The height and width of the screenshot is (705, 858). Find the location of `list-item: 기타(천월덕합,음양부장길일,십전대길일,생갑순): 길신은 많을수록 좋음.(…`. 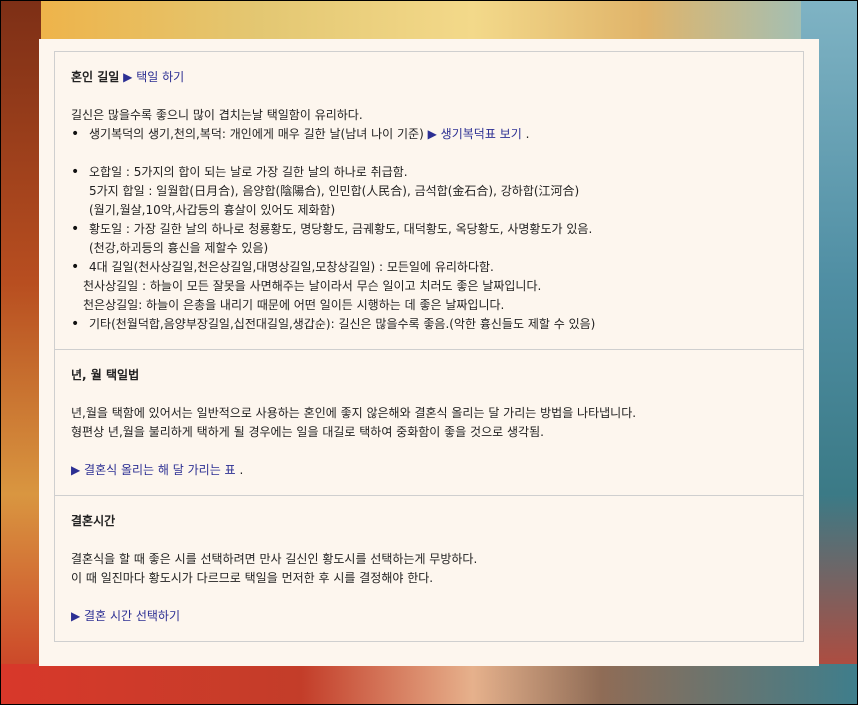

list-item: 기타(천월덕합,음양부장길일,십전대길일,생갑순): 길신은 많을수록 좋음.(… is located at coordinates (429, 324).